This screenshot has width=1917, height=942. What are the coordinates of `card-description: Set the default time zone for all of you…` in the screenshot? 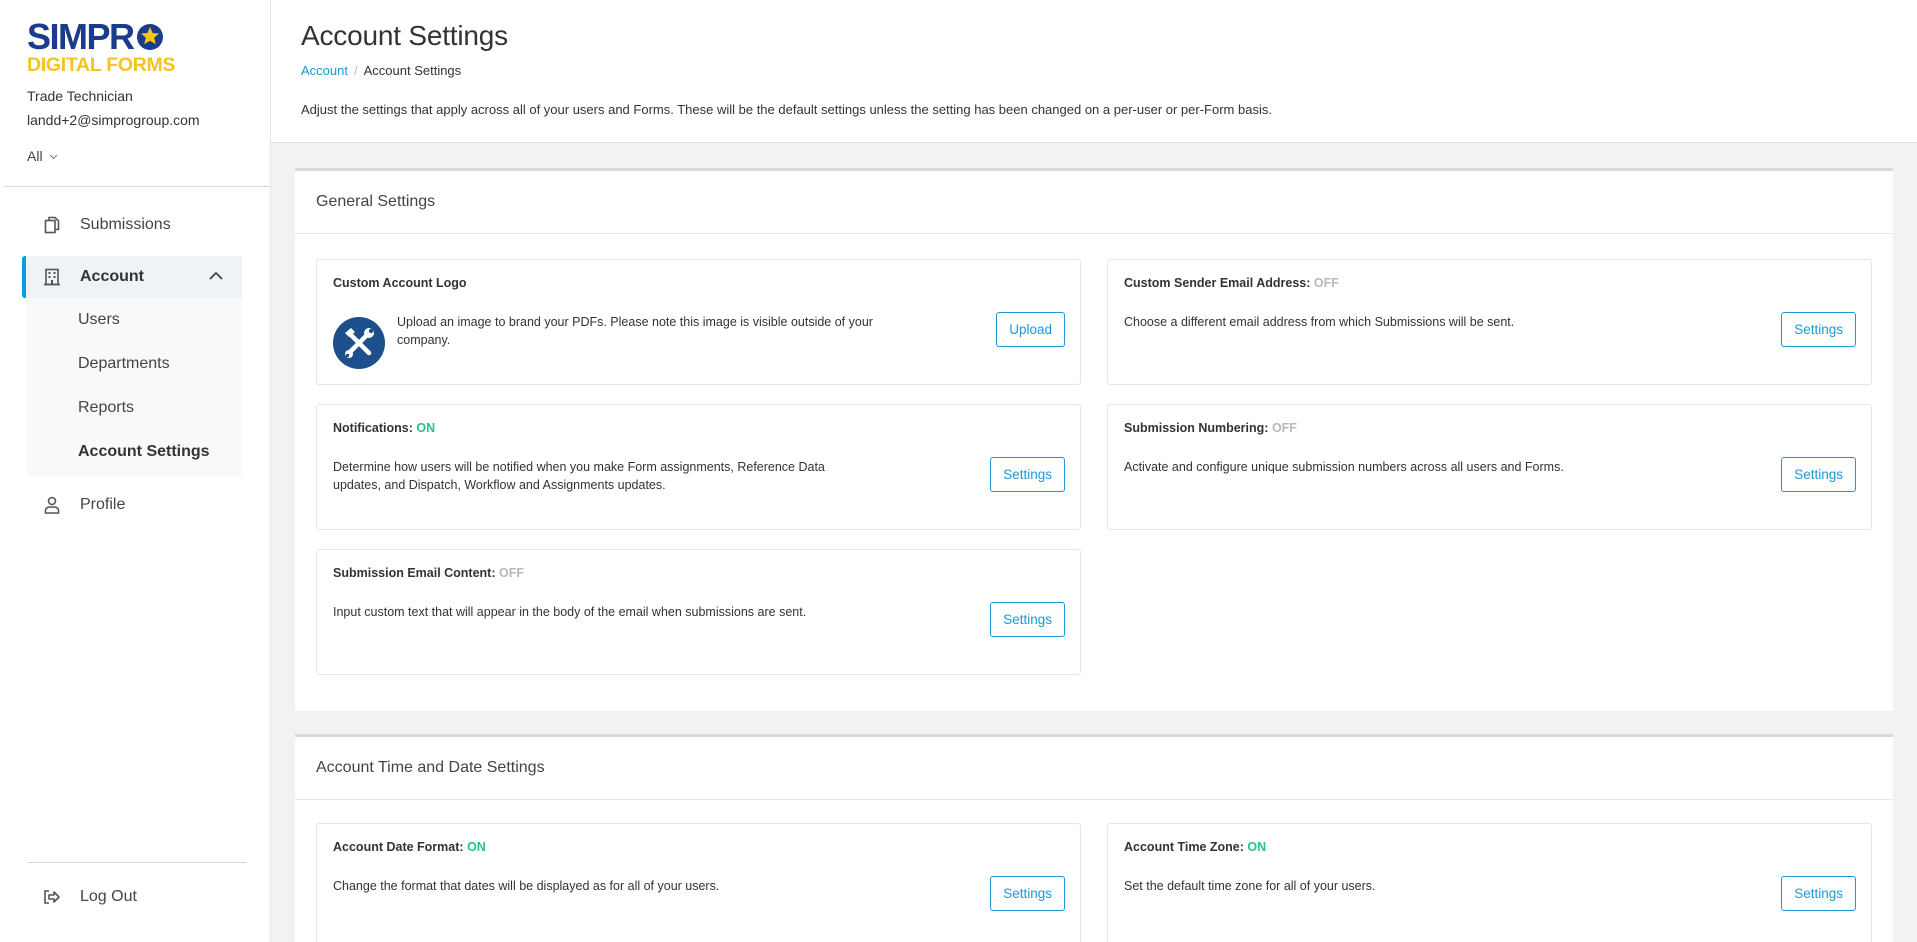 It's located at (1250, 886).